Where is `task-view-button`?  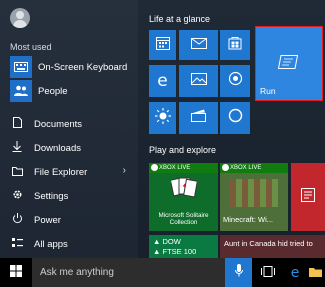 task-view-button is located at coordinates (268, 272).